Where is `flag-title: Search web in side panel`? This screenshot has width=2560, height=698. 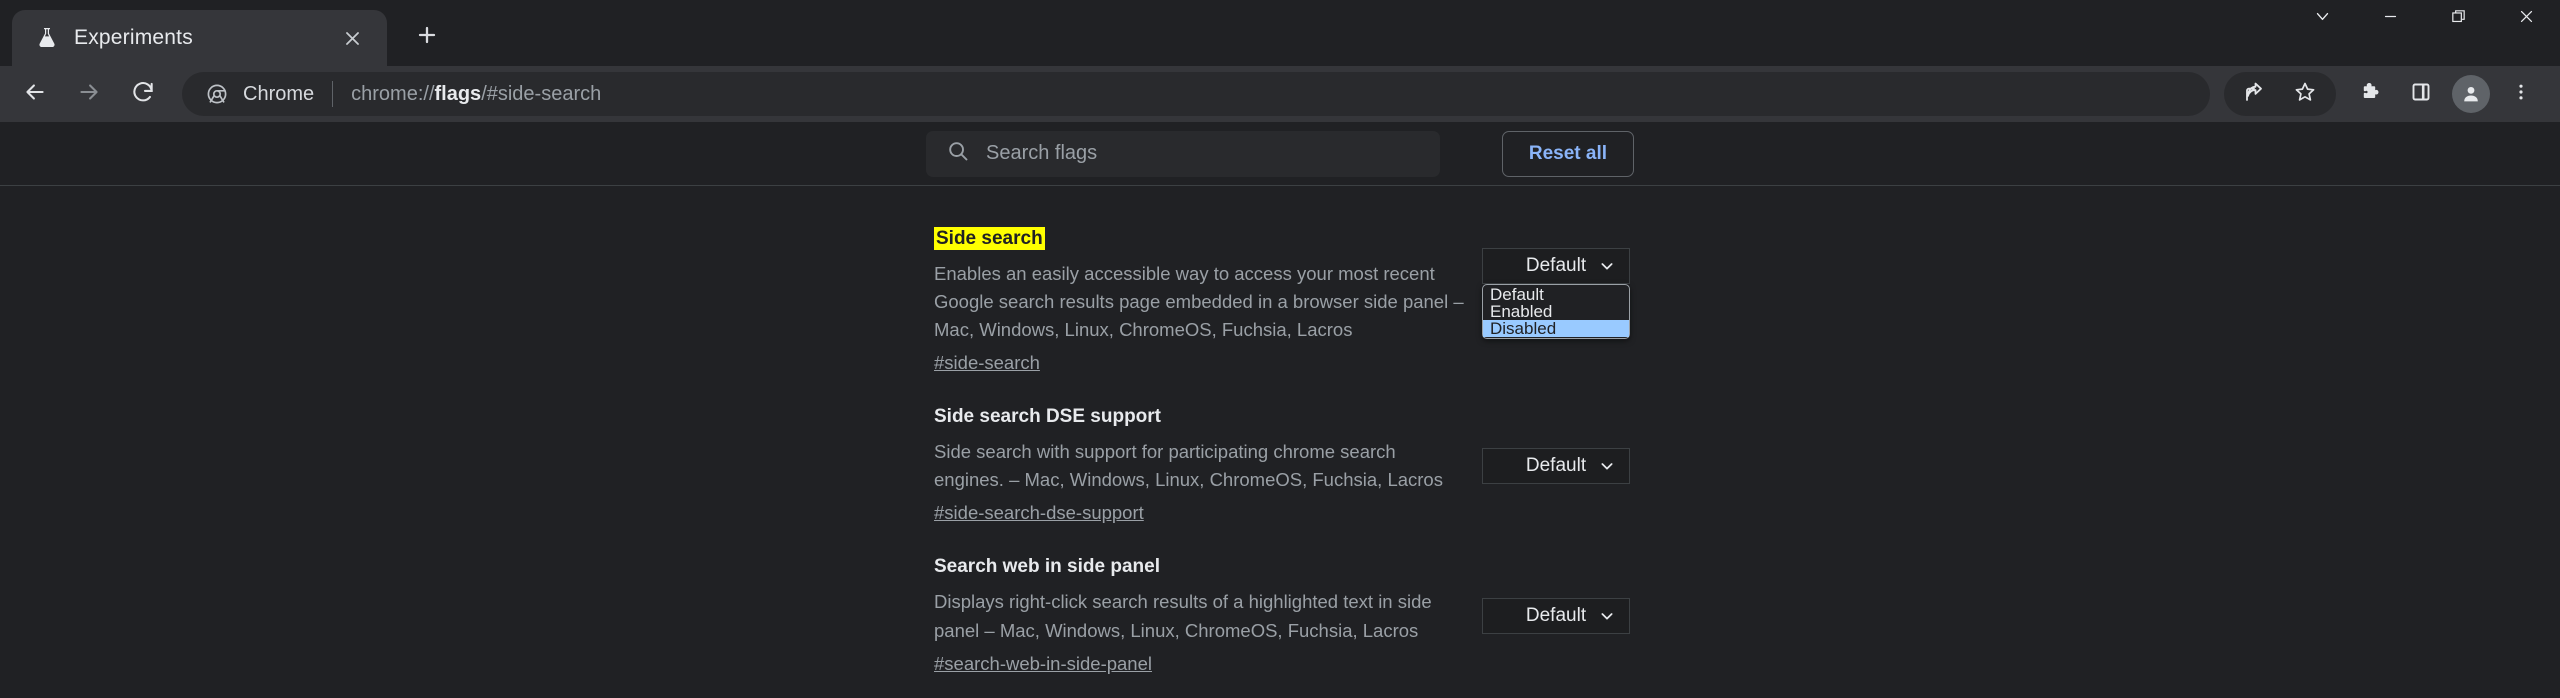 flag-title: Search web in side panel is located at coordinates (1047, 567).